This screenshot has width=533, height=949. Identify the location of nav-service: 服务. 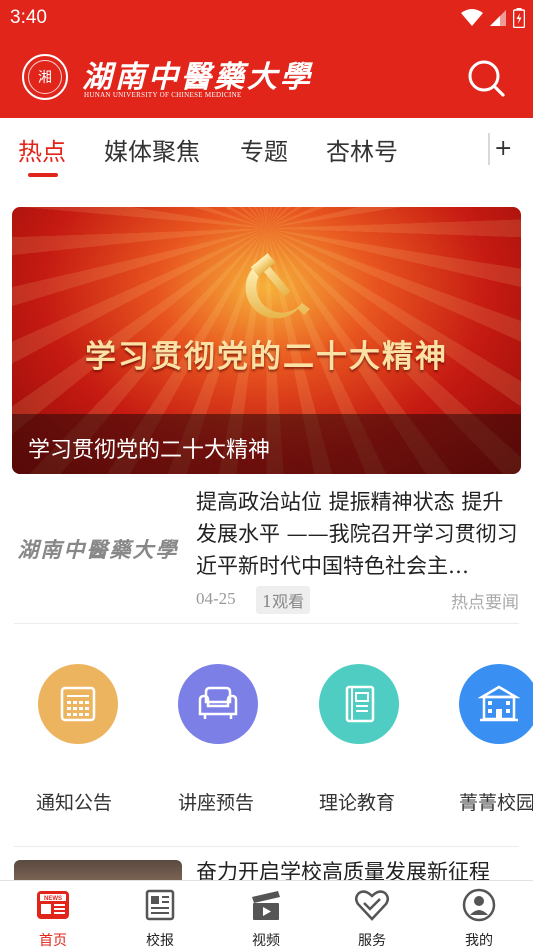
(372, 918).